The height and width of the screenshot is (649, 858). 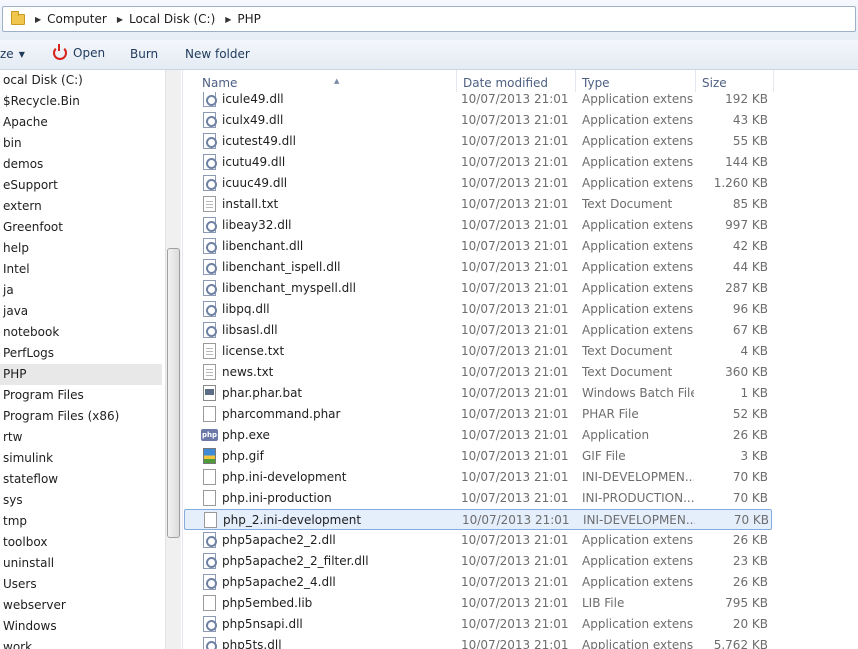 I want to click on new-folder-button: New folder, so click(x=217, y=54).